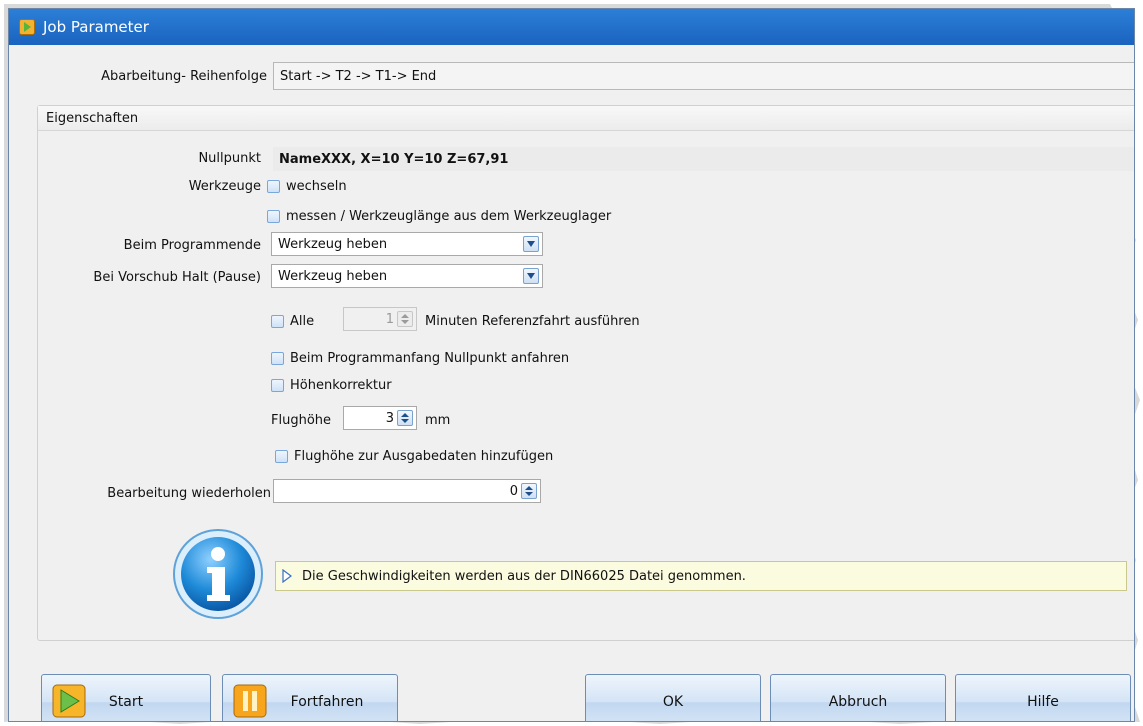 This screenshot has height=726, width=1143. I want to click on abbruch-button-label: Abbruch, so click(858, 702).